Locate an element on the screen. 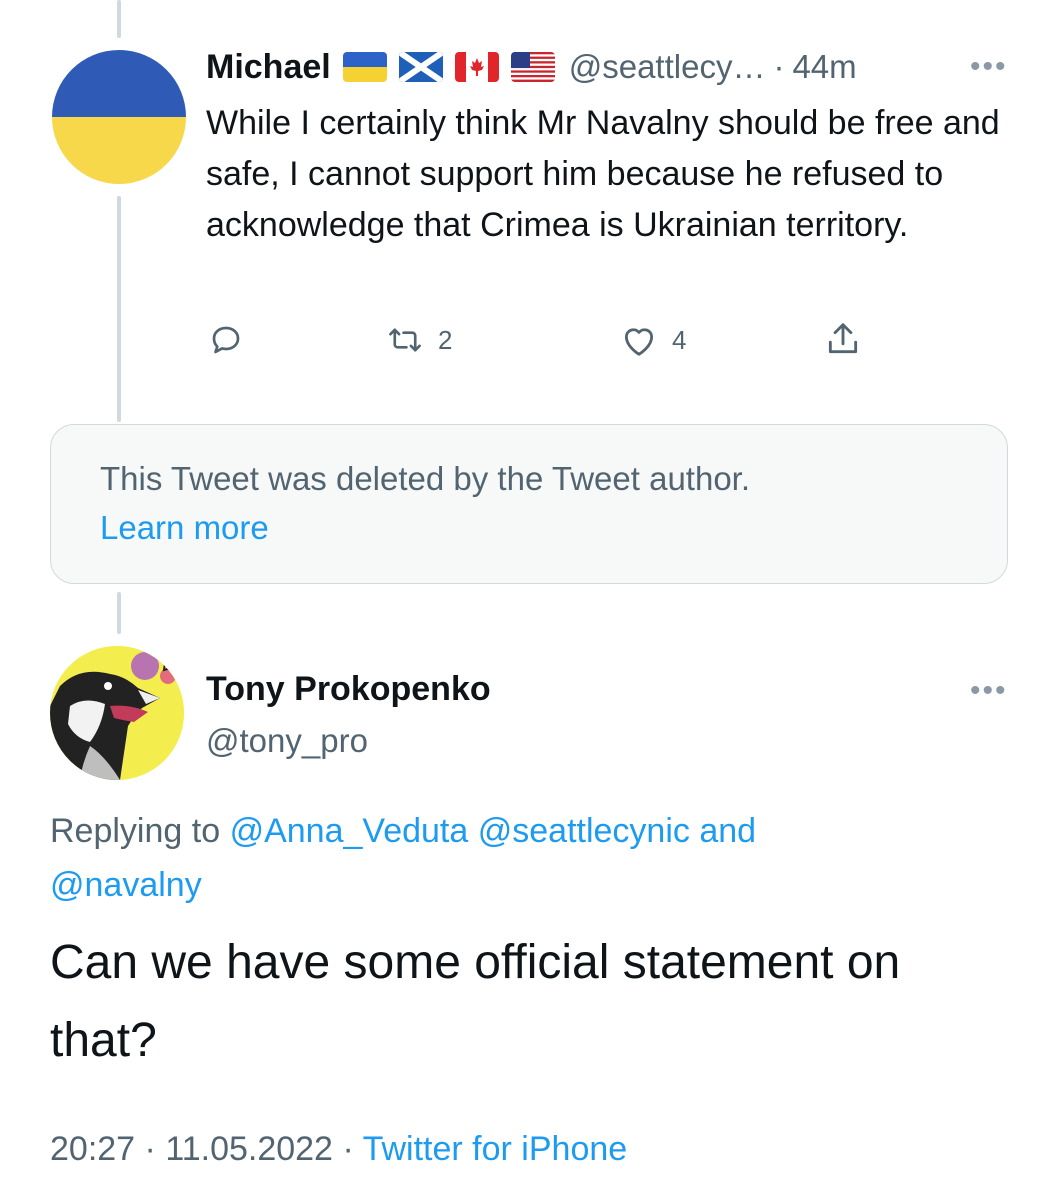 This screenshot has width=1060, height=1200. flag-ukraine-icon is located at coordinates (364, 67).